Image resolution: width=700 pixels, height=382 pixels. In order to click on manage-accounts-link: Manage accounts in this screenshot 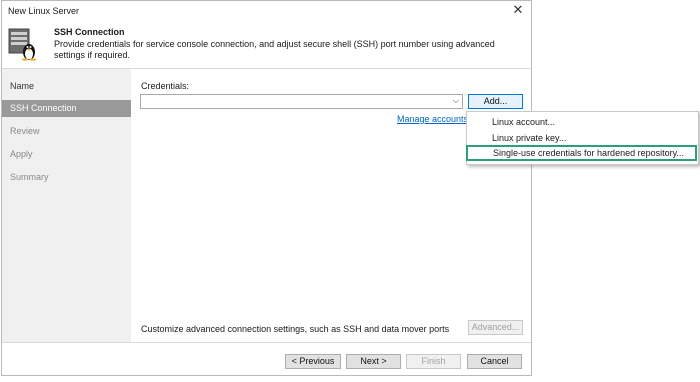, I will do `click(432, 119)`.